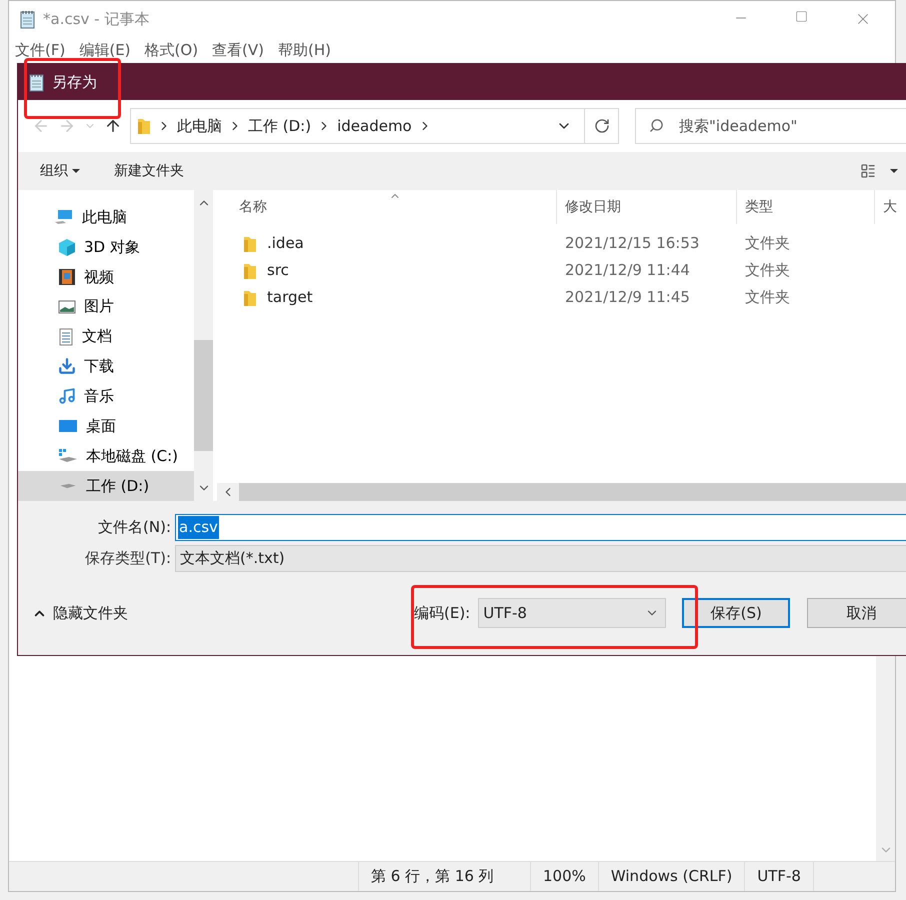 The height and width of the screenshot is (900, 906). Describe the element at coordinates (106, 337) in the screenshot. I see `sidebar-item: 文档` at that location.